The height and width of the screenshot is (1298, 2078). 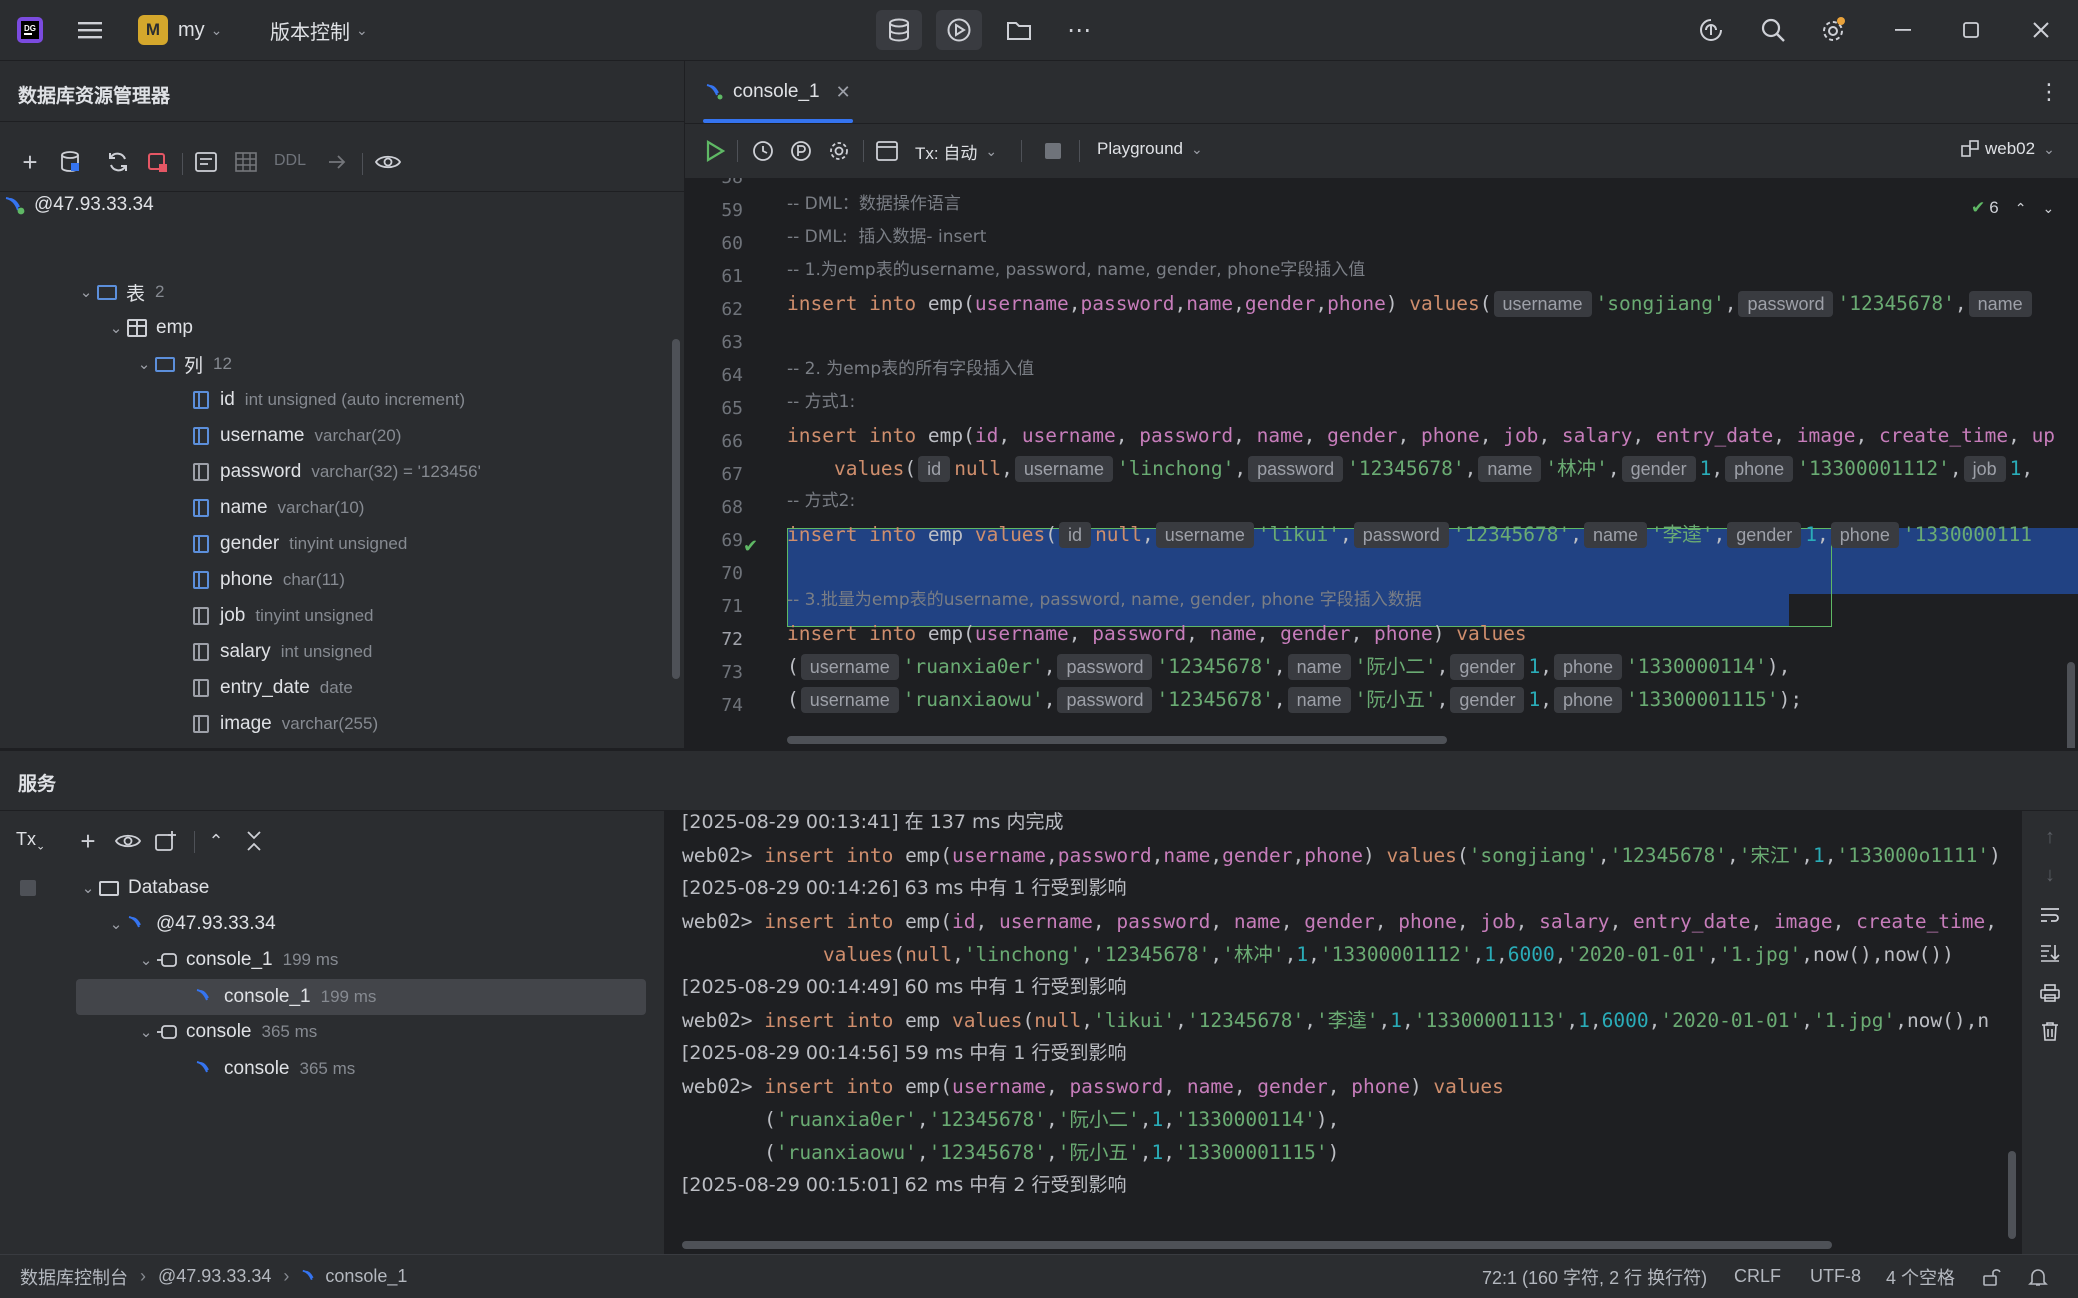 I want to click on column-node: gender tinyint unsigned, so click(x=298, y=544).